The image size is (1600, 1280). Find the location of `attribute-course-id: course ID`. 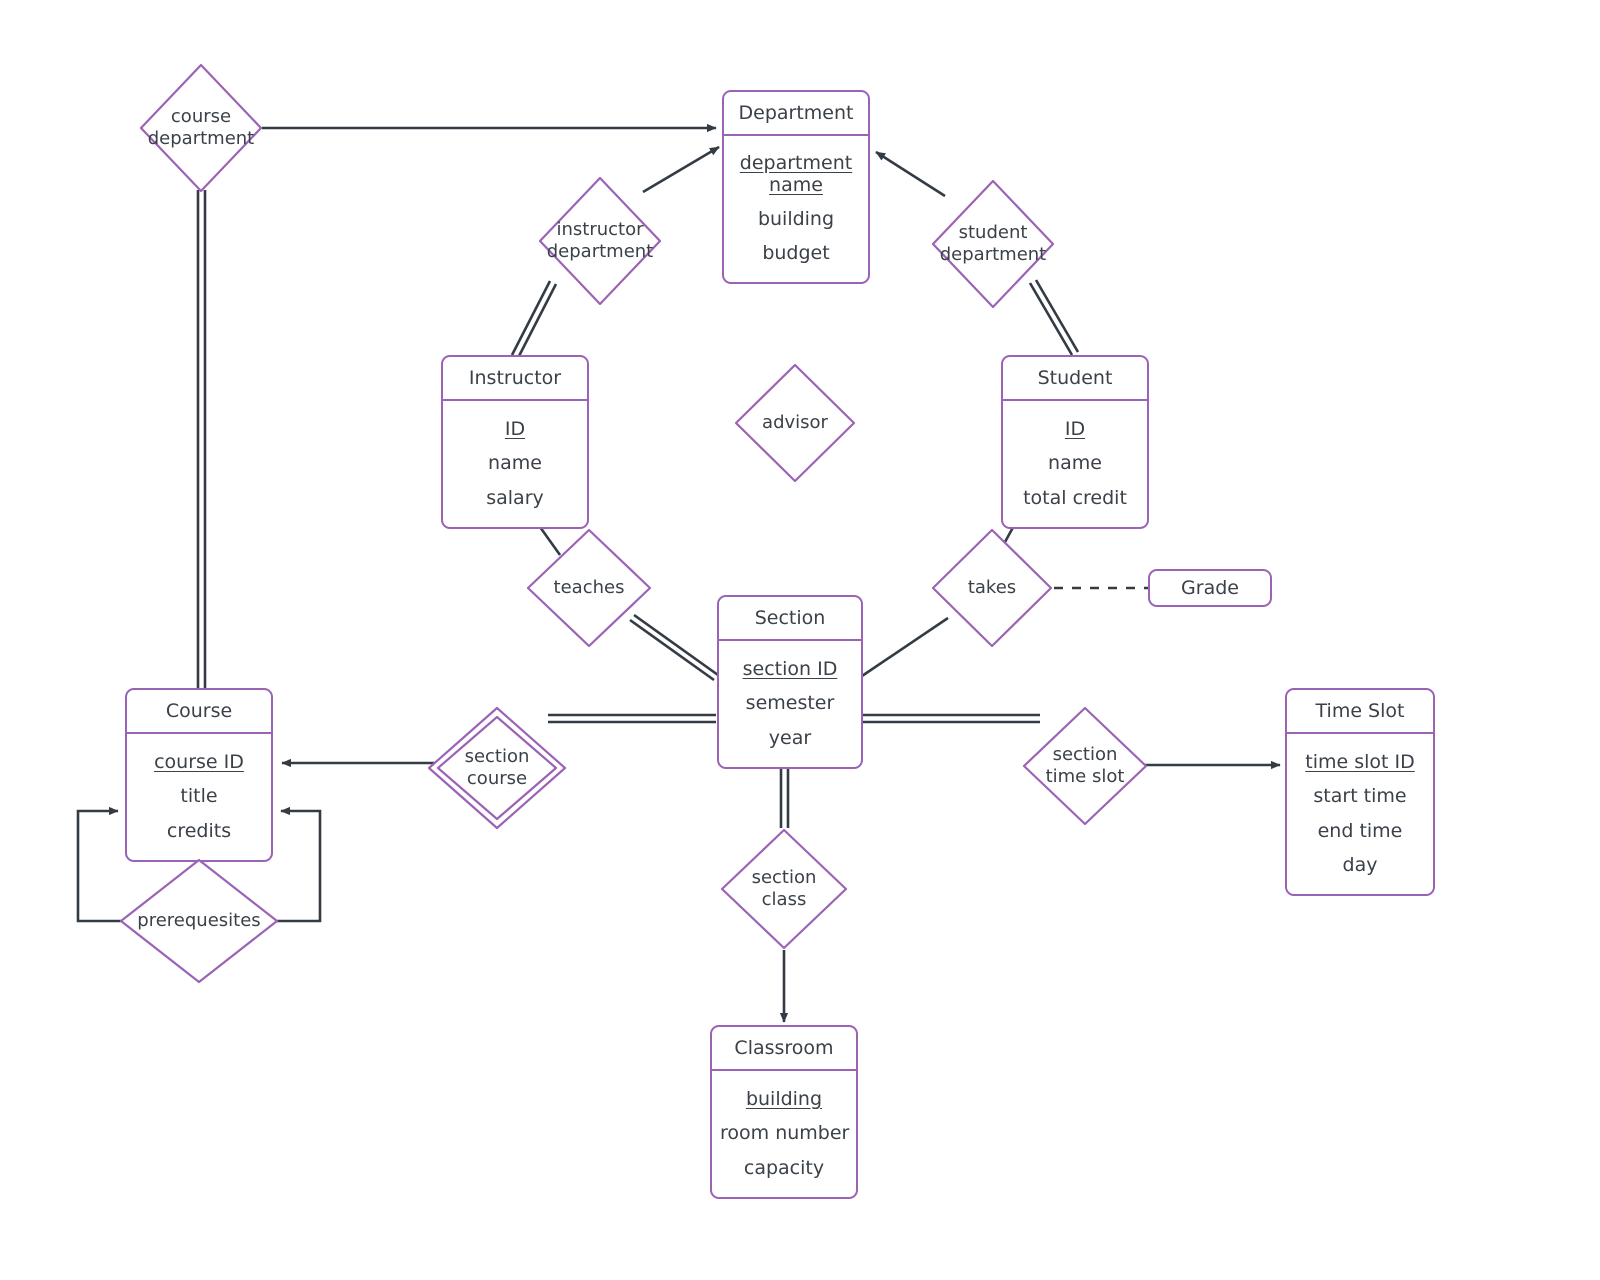

attribute-course-id: course ID is located at coordinates (199, 762).